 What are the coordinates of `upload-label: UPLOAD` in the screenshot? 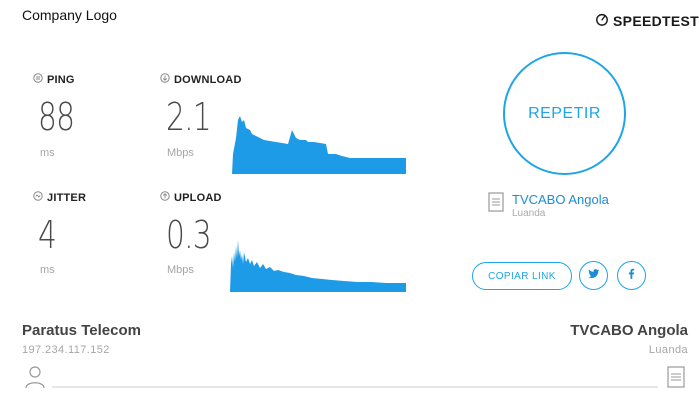 It's located at (191, 197).